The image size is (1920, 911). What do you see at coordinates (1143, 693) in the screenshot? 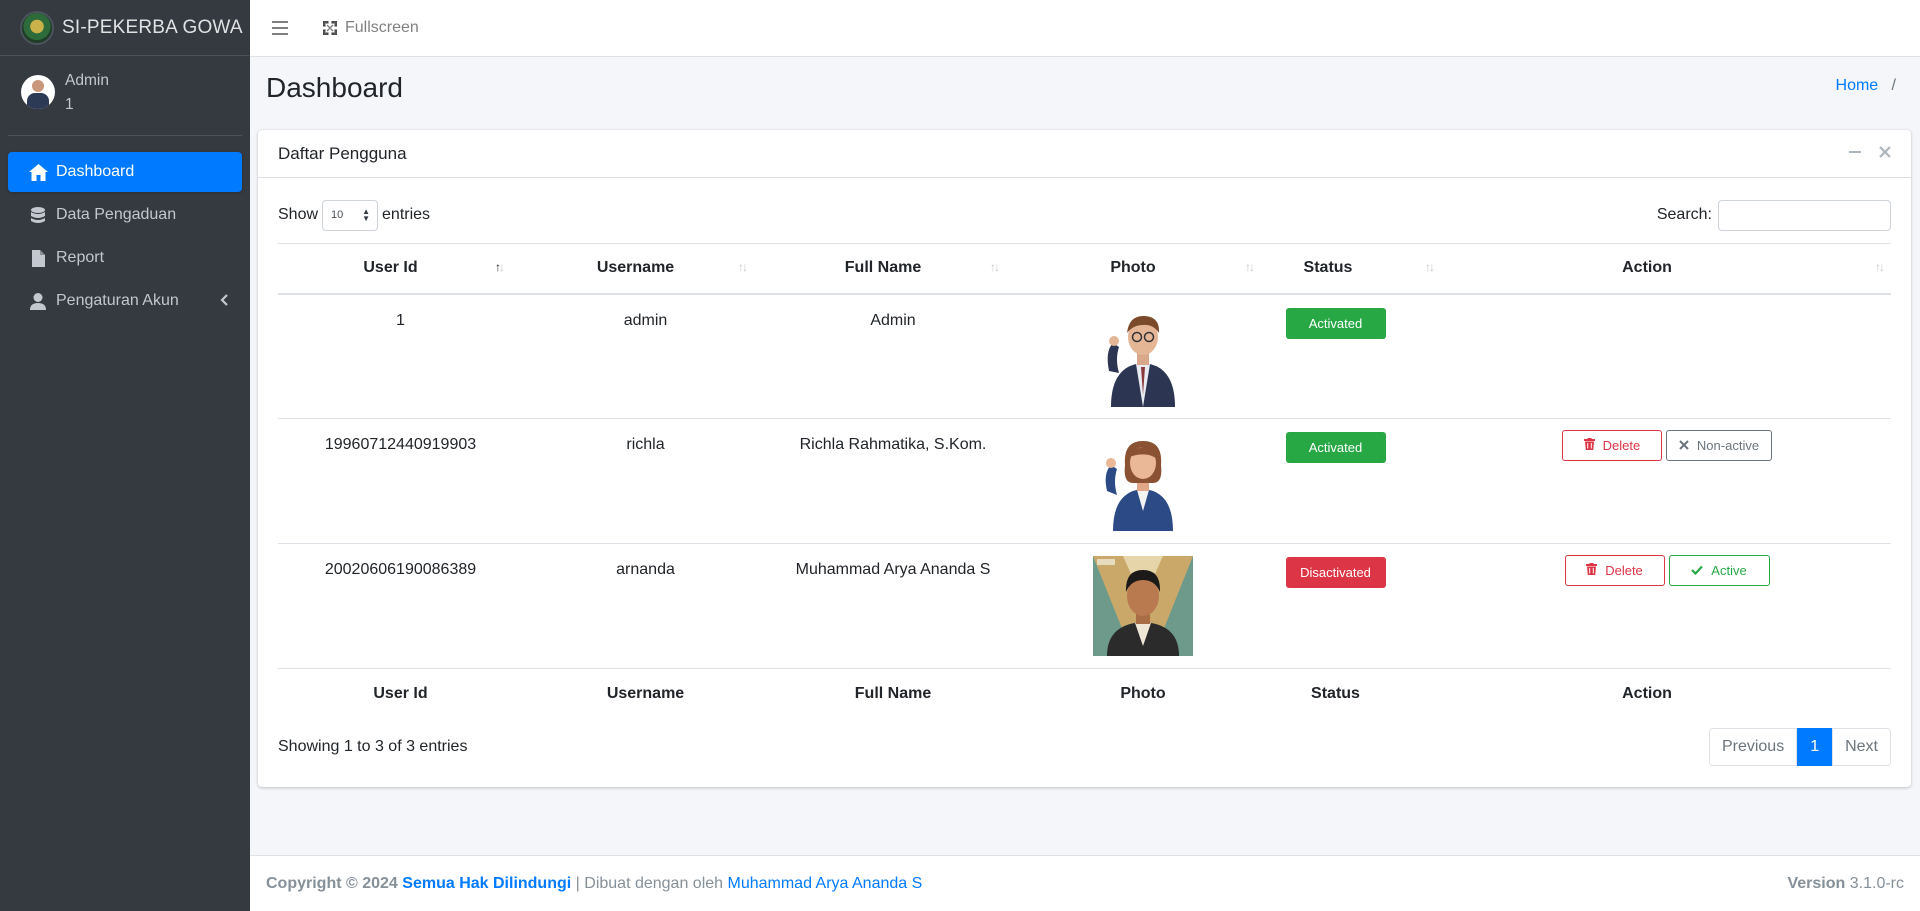
I see `footer-header-photo: Photo` at bounding box center [1143, 693].